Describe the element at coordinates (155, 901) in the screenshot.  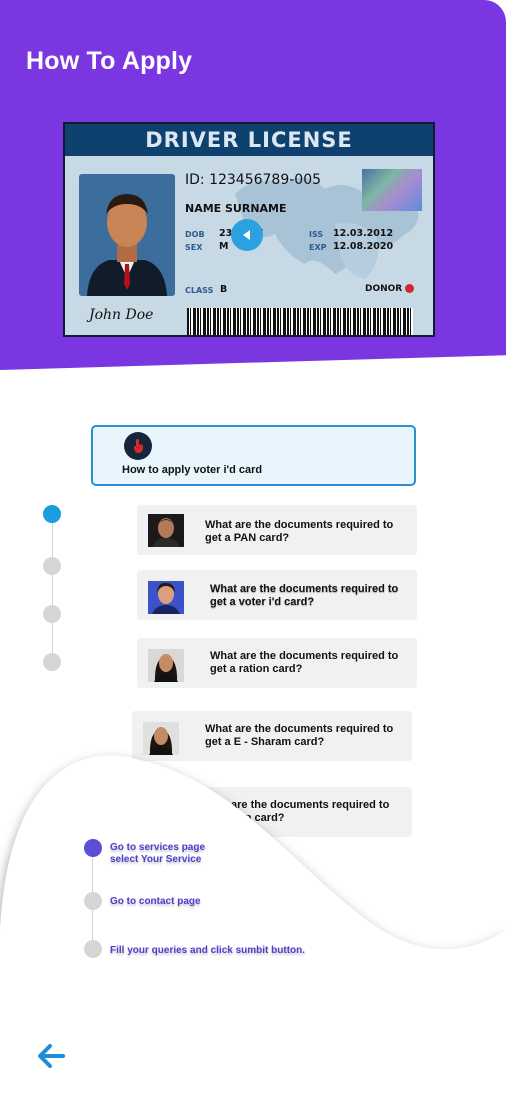
I see `step-2-text: Go to contact page` at that location.